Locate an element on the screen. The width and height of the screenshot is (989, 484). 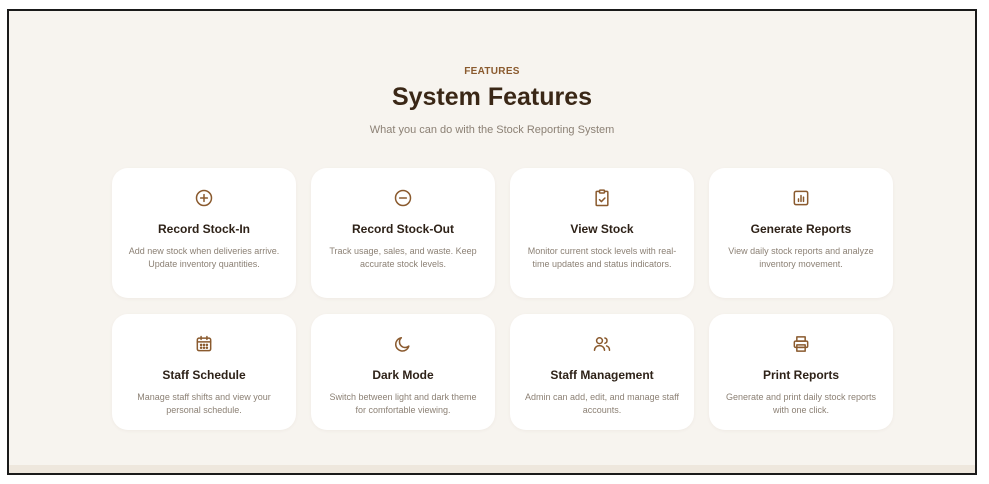
plus-circle-icon is located at coordinates (204, 198).